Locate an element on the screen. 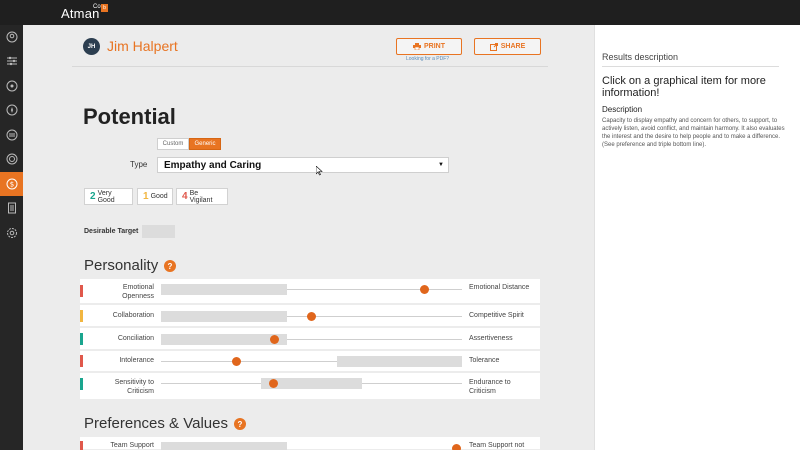  sidebar-item-preferences is located at coordinates (11, 233).